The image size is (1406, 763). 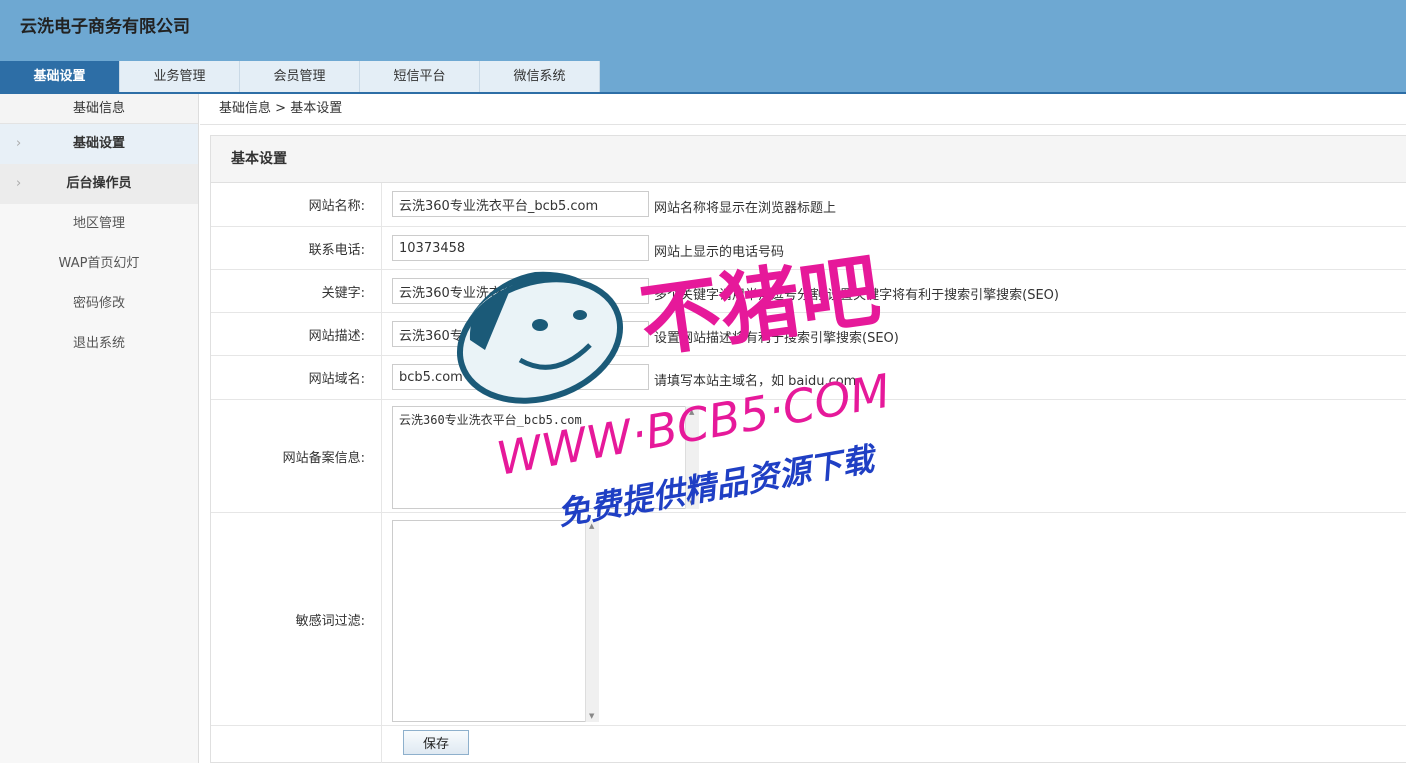 I want to click on form-row-site-name: 网站名称: 网站名称将显示在浏览器标题上, so click(x=808, y=205).